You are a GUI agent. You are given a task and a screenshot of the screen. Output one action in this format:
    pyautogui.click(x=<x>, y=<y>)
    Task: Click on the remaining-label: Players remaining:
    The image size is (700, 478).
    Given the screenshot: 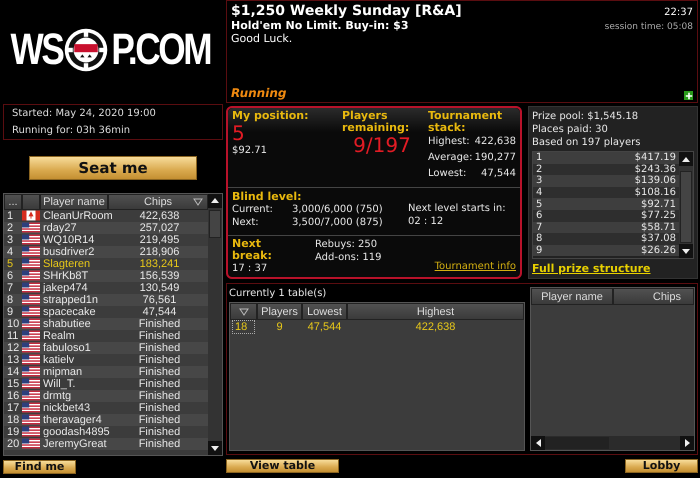 What is the action you would take?
    pyautogui.click(x=376, y=122)
    